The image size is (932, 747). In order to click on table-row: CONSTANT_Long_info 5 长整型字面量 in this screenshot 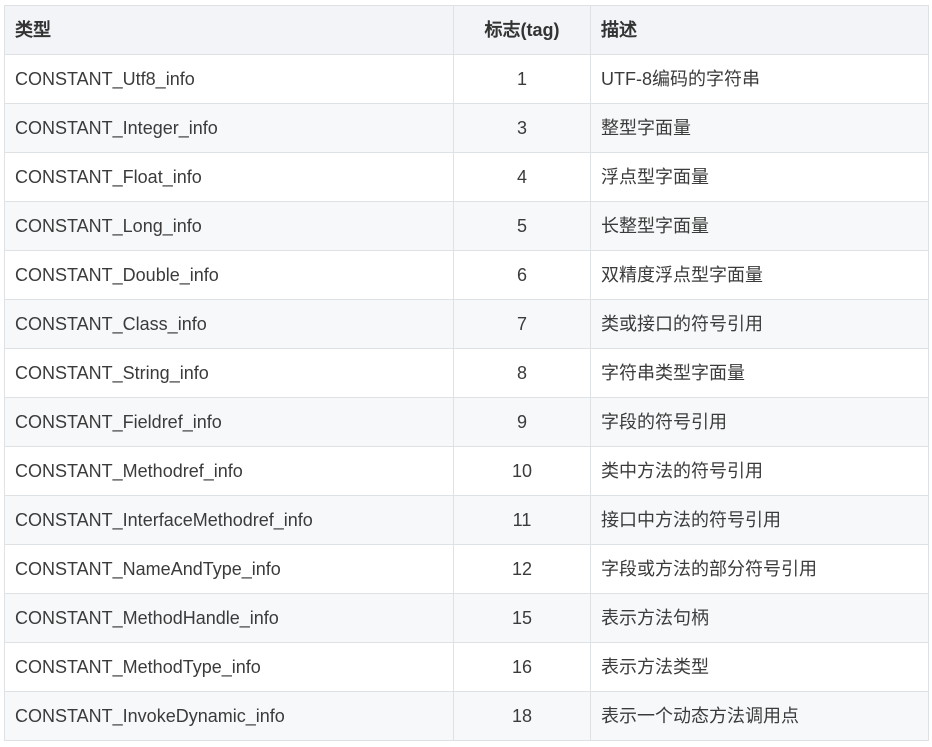, I will do `click(466, 226)`.